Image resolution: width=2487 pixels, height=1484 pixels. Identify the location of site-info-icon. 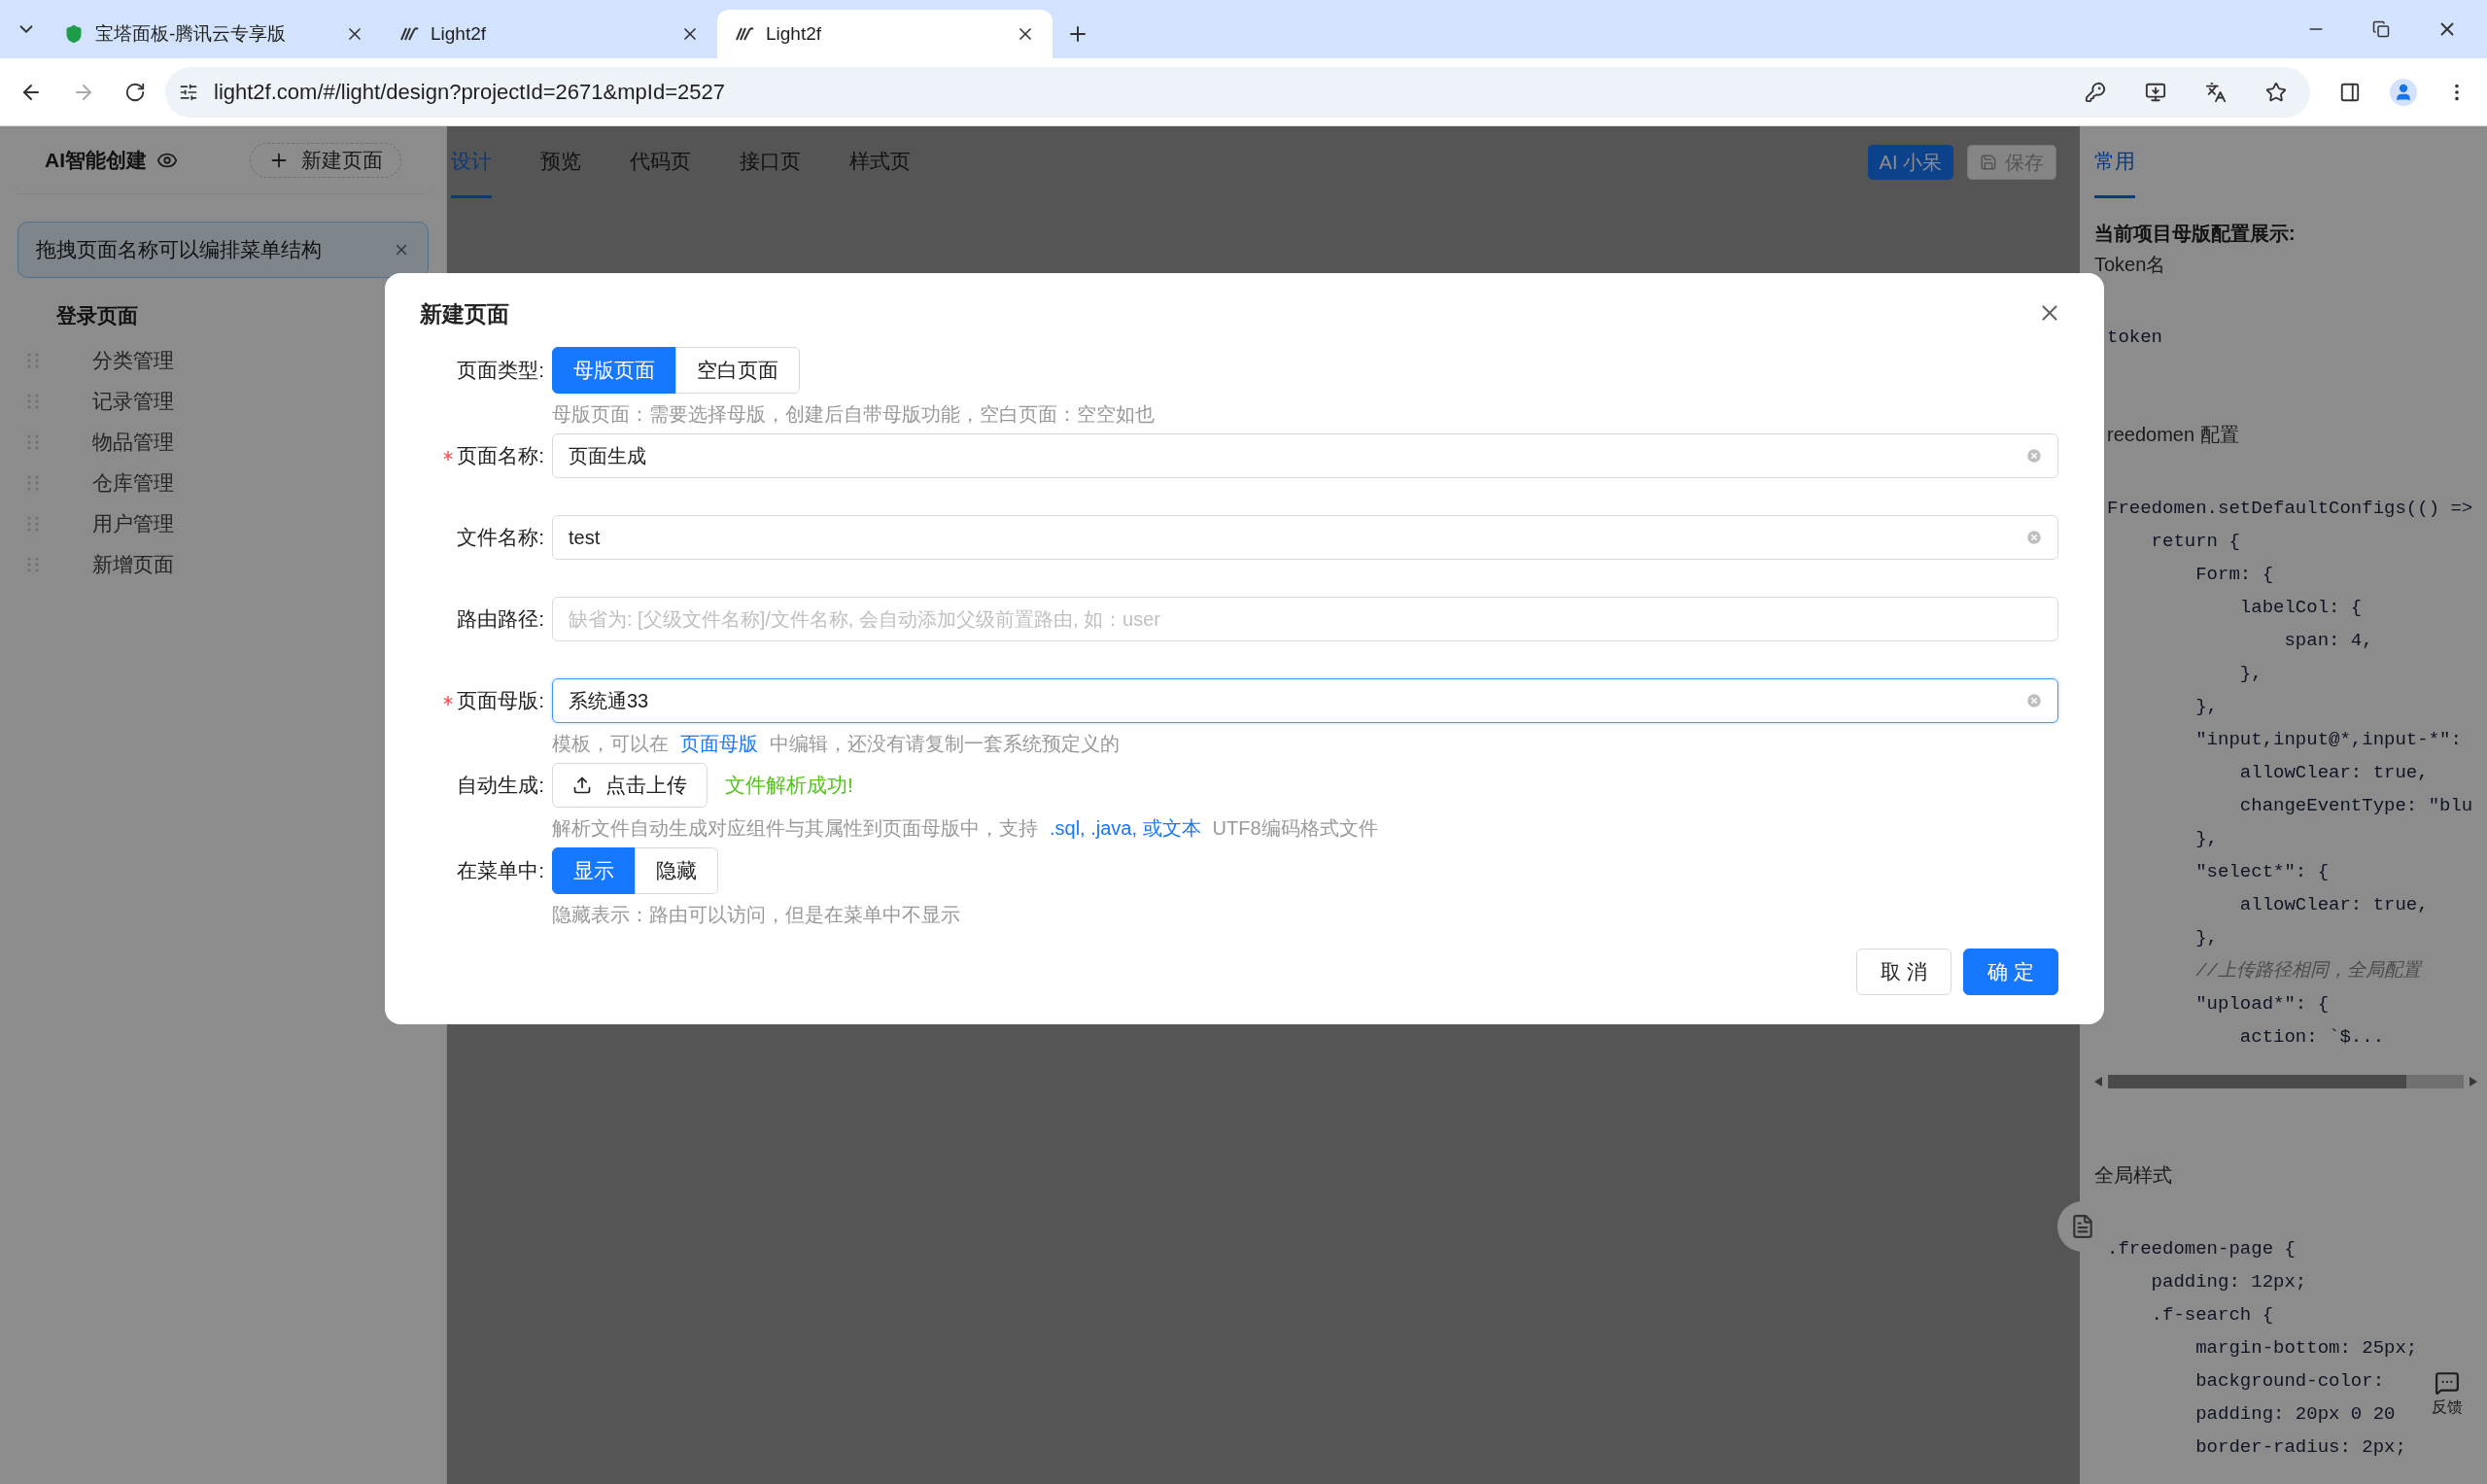
(188, 92).